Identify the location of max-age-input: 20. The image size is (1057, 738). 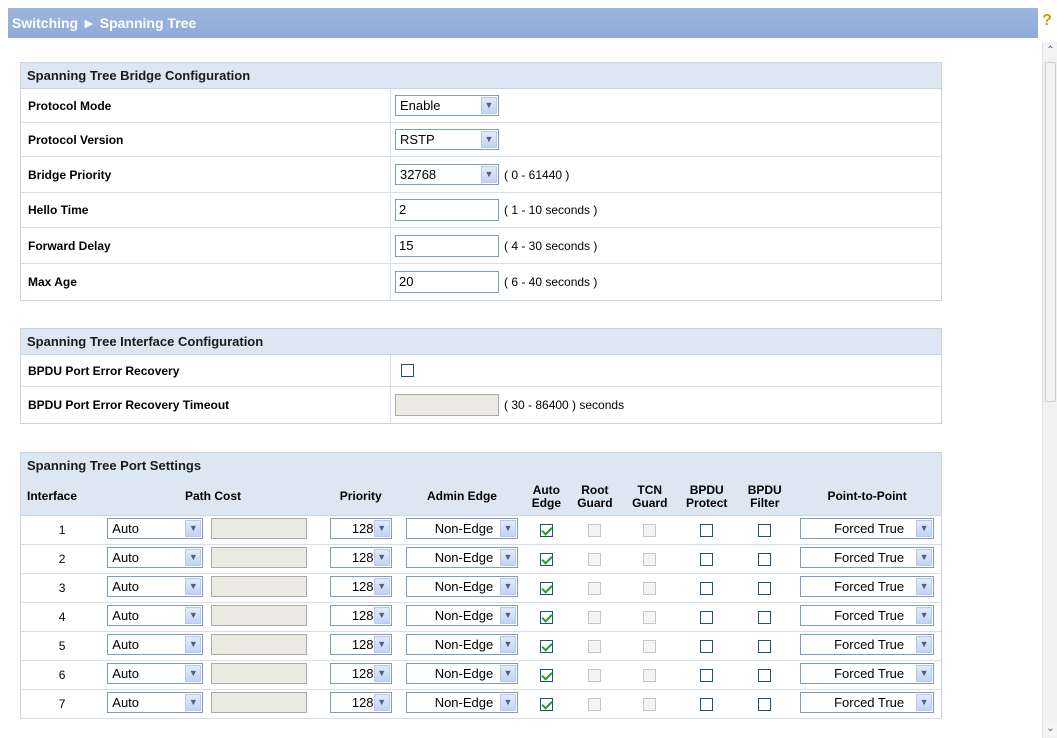
(447, 282).